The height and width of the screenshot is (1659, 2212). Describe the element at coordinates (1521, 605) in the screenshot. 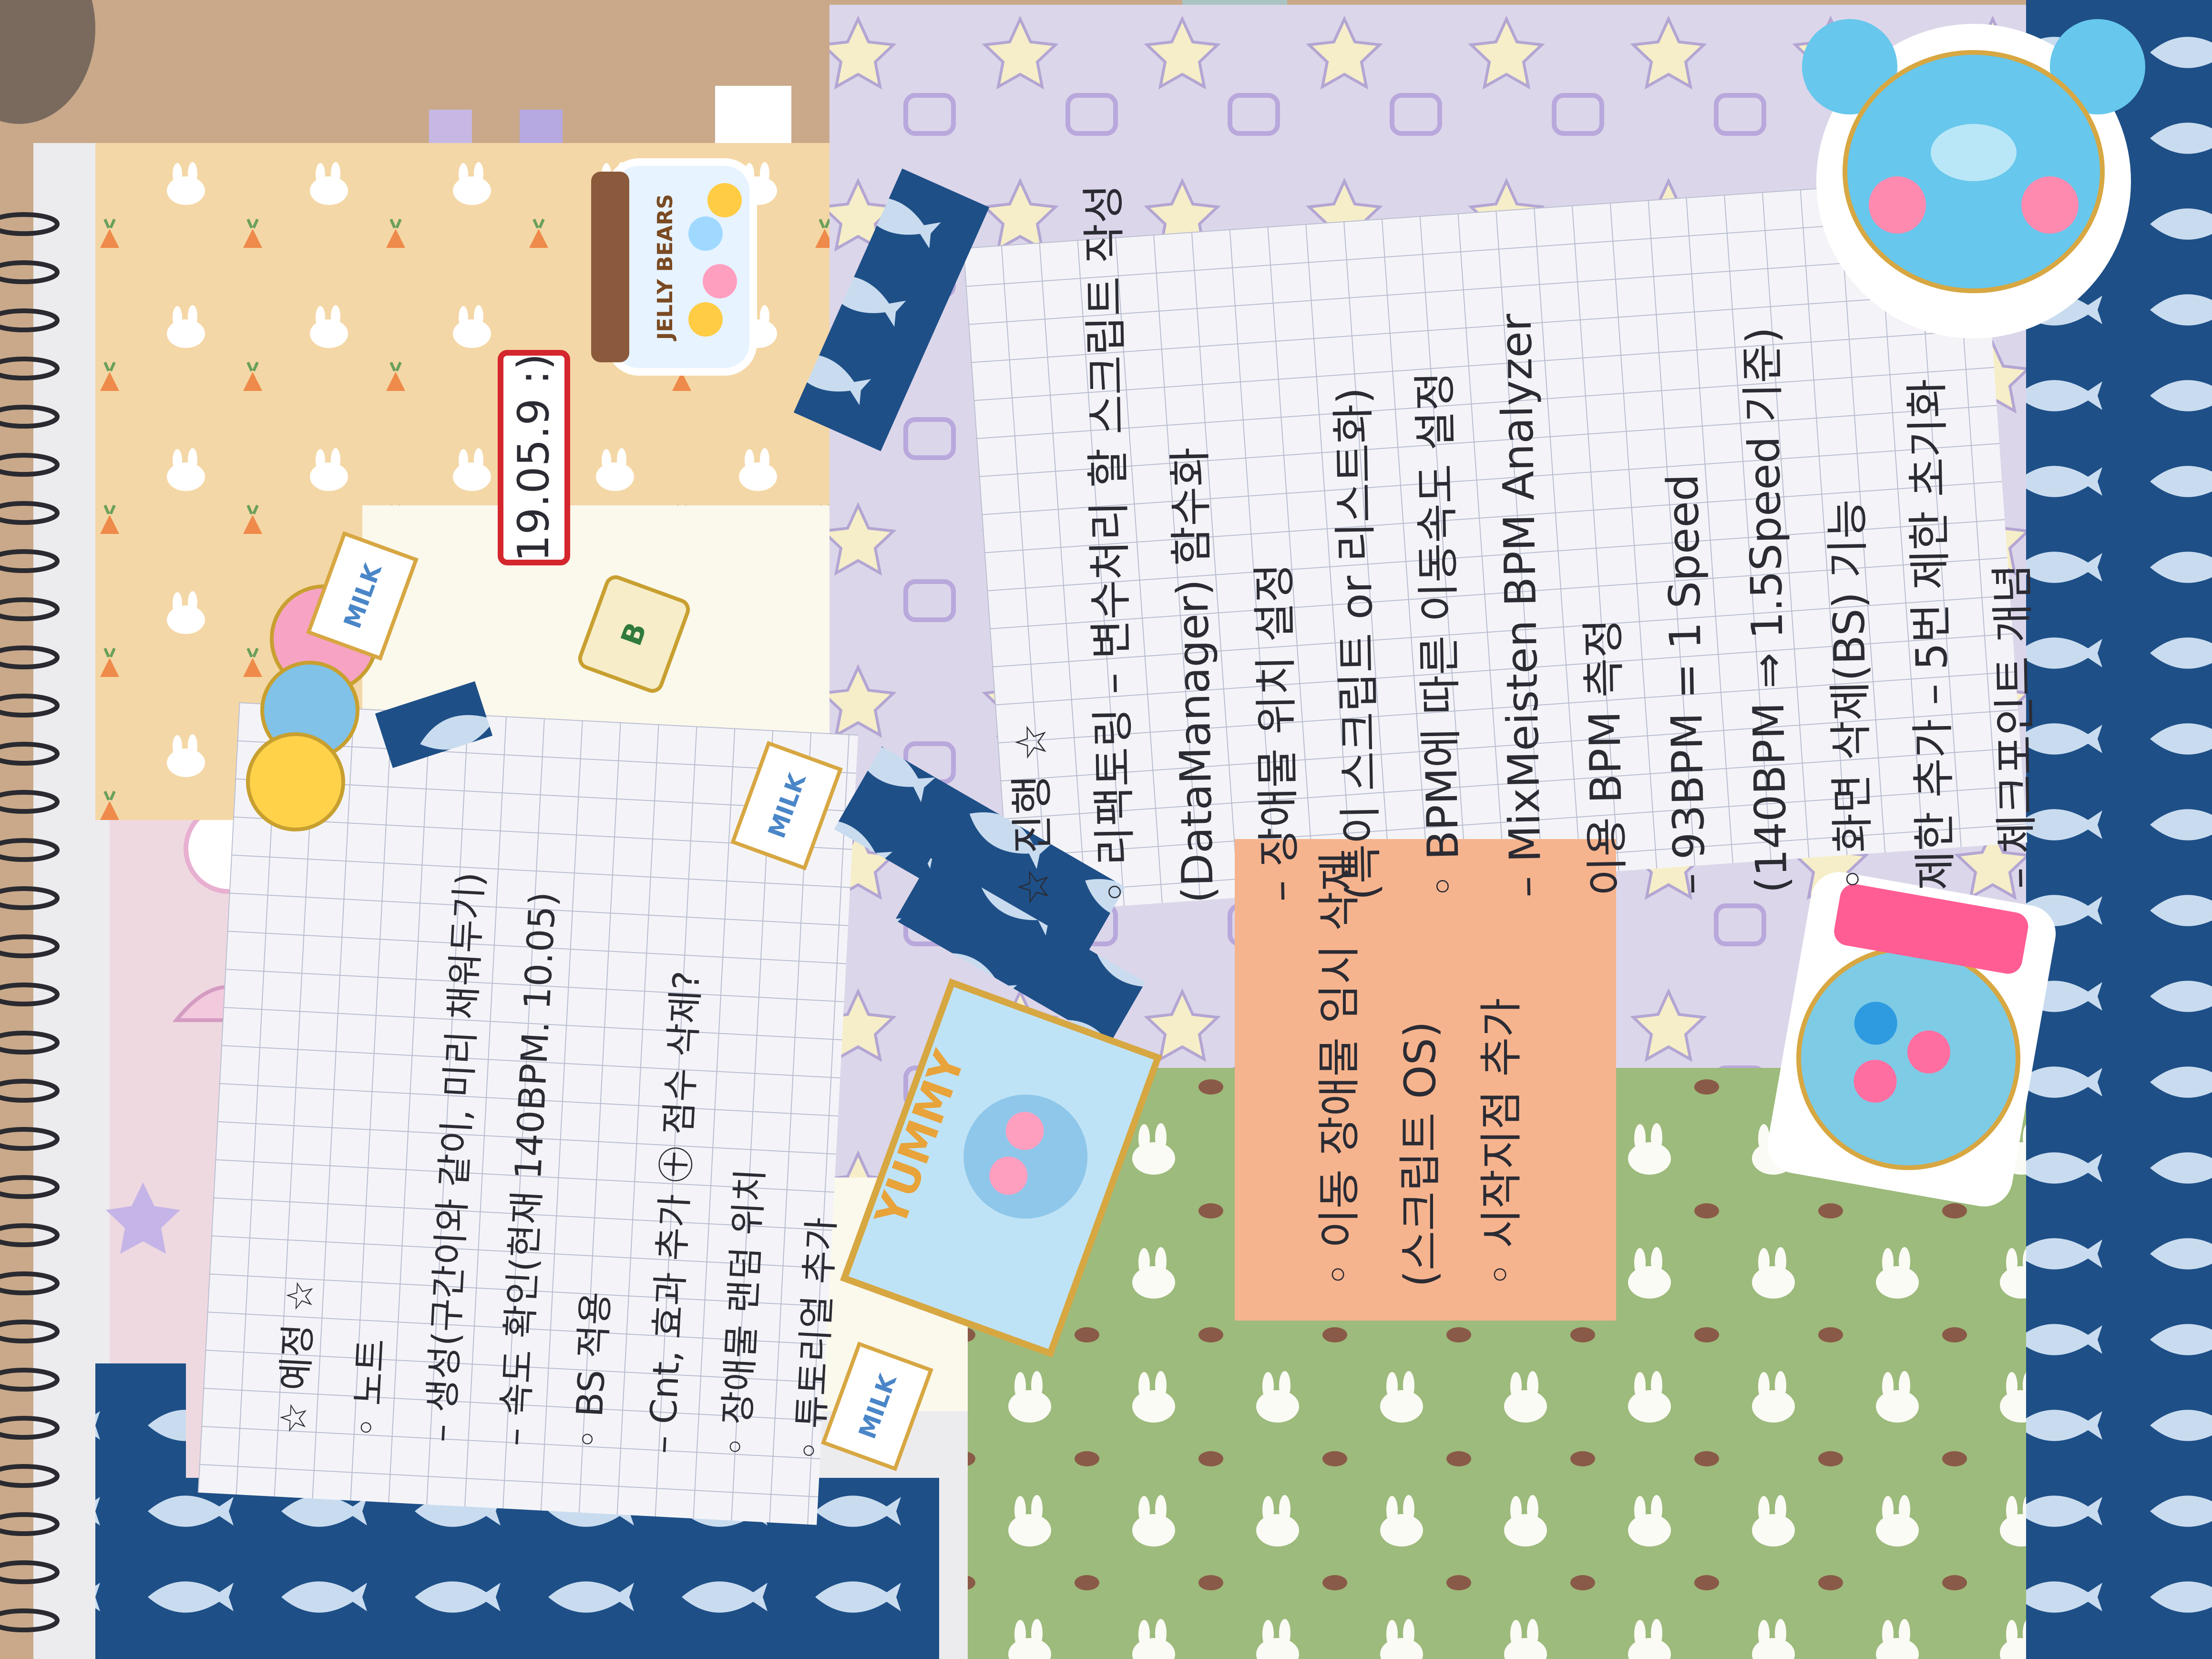

I see `handwritten-line: – MixMeisten BPM Analyzer` at that location.